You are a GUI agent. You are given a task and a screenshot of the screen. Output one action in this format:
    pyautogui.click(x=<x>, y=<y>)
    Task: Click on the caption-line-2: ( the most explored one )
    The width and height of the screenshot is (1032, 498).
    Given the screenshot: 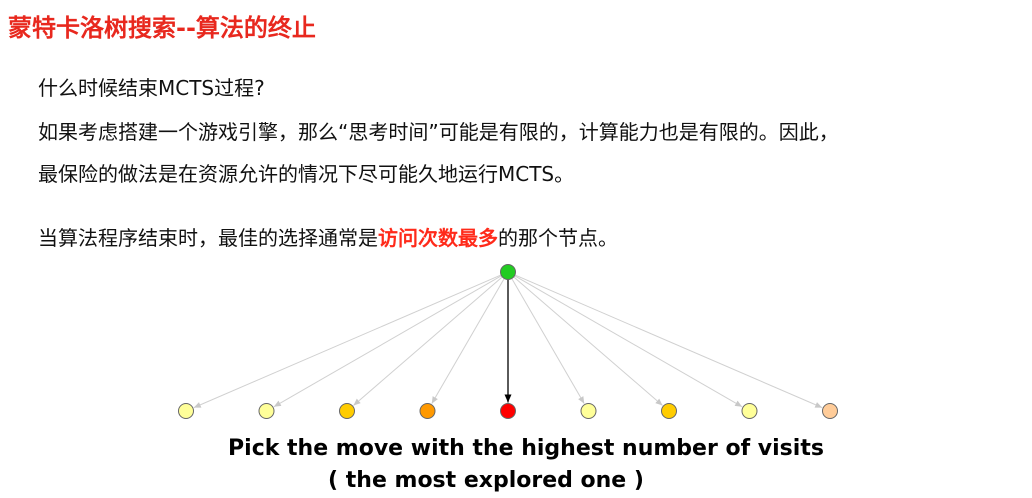 What is the action you would take?
    pyautogui.click(x=486, y=480)
    